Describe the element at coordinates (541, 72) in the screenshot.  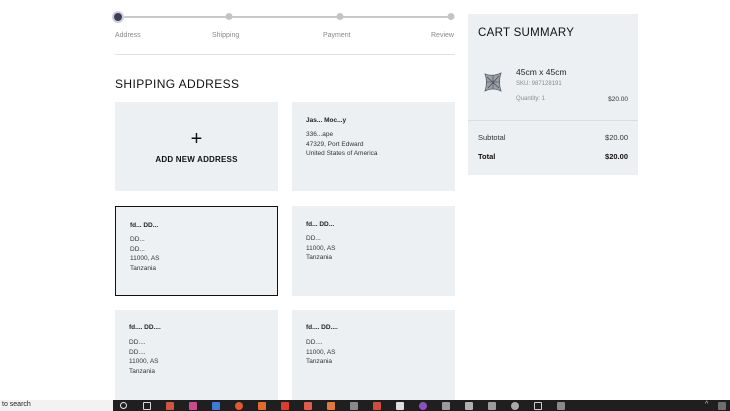
I see `product-name: 45cm x 45cm` at that location.